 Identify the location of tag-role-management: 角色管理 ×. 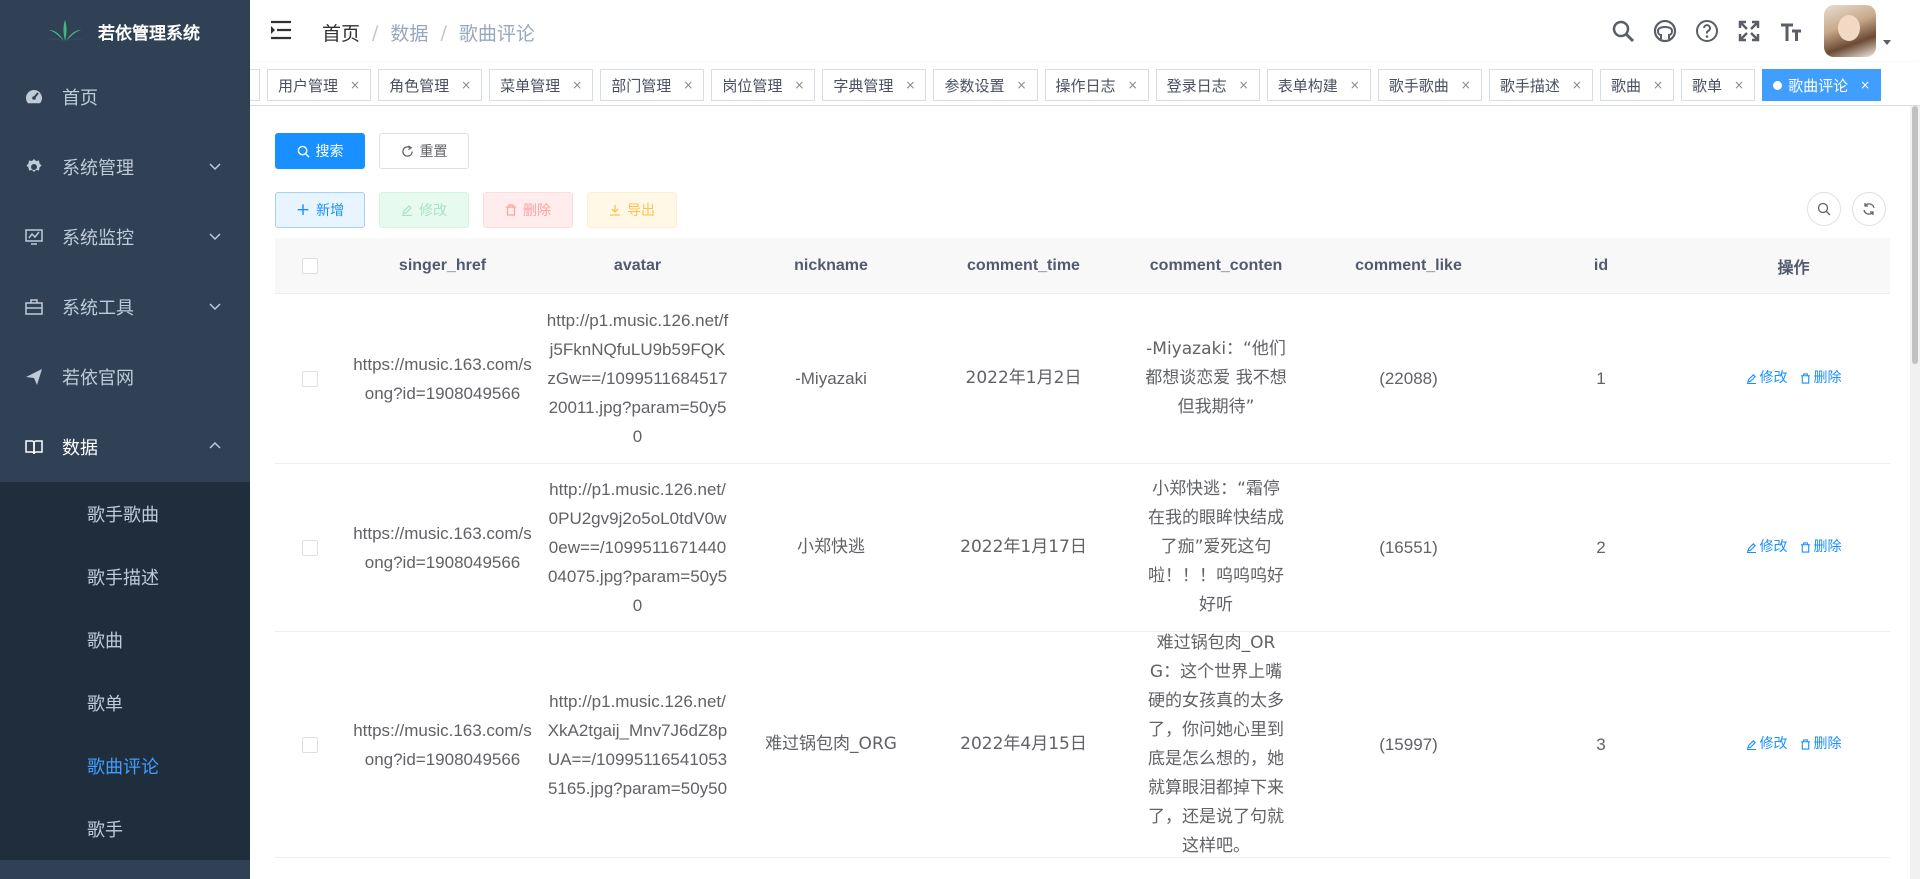
(430, 85).